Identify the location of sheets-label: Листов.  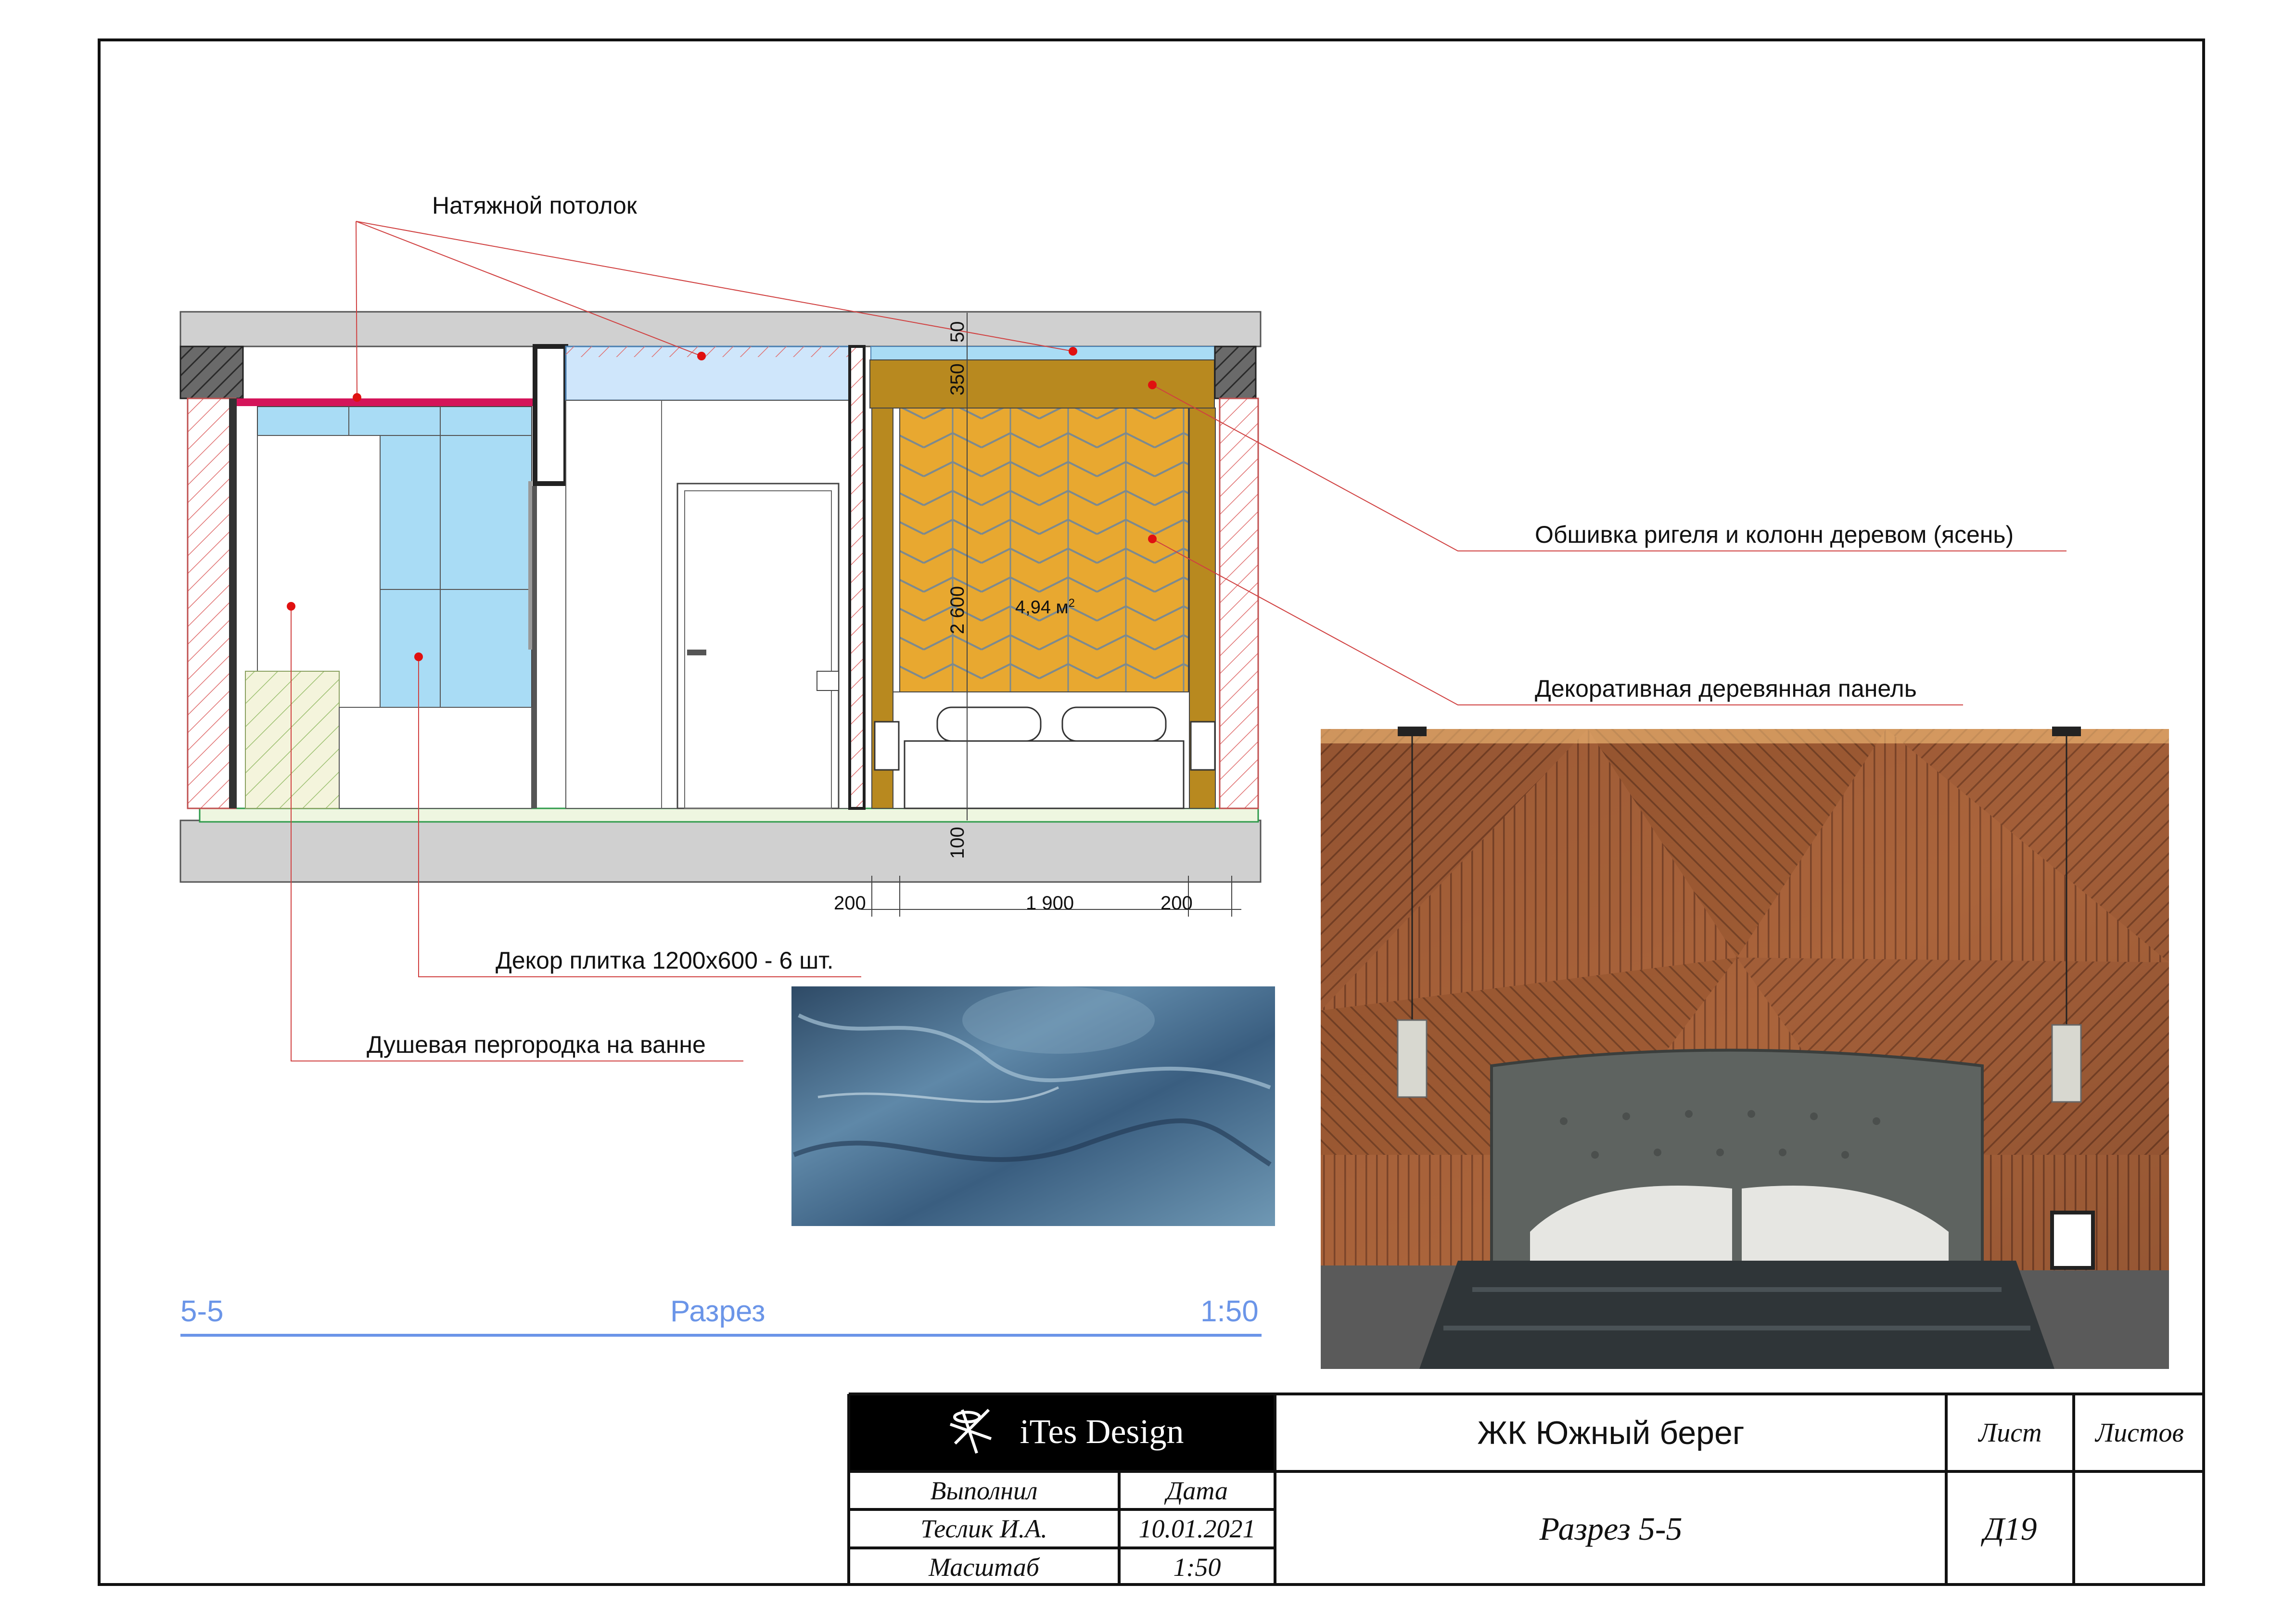
(2139, 1433).